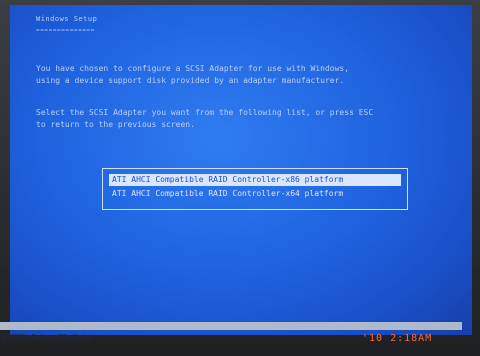  Describe the element at coordinates (31, 337) in the screenshot. I see `status-enter-select: ENTER=Select` at that location.